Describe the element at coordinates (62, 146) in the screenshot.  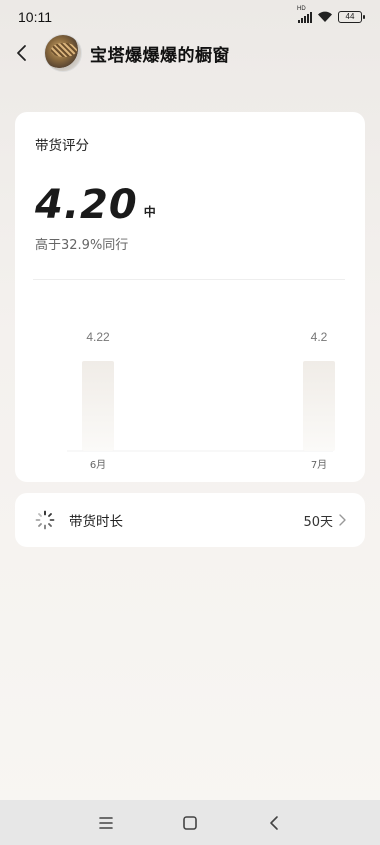
I see `score-card-title: 带货评分` at that location.